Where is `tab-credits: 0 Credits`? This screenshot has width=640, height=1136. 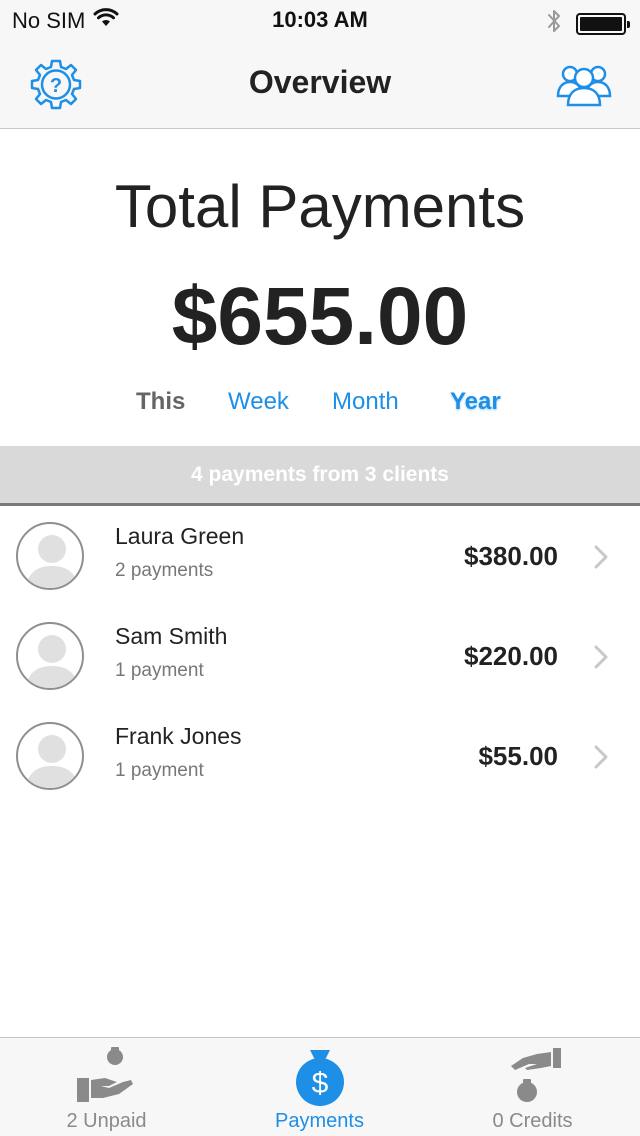 tab-credits: 0 Credits is located at coordinates (532, 1087).